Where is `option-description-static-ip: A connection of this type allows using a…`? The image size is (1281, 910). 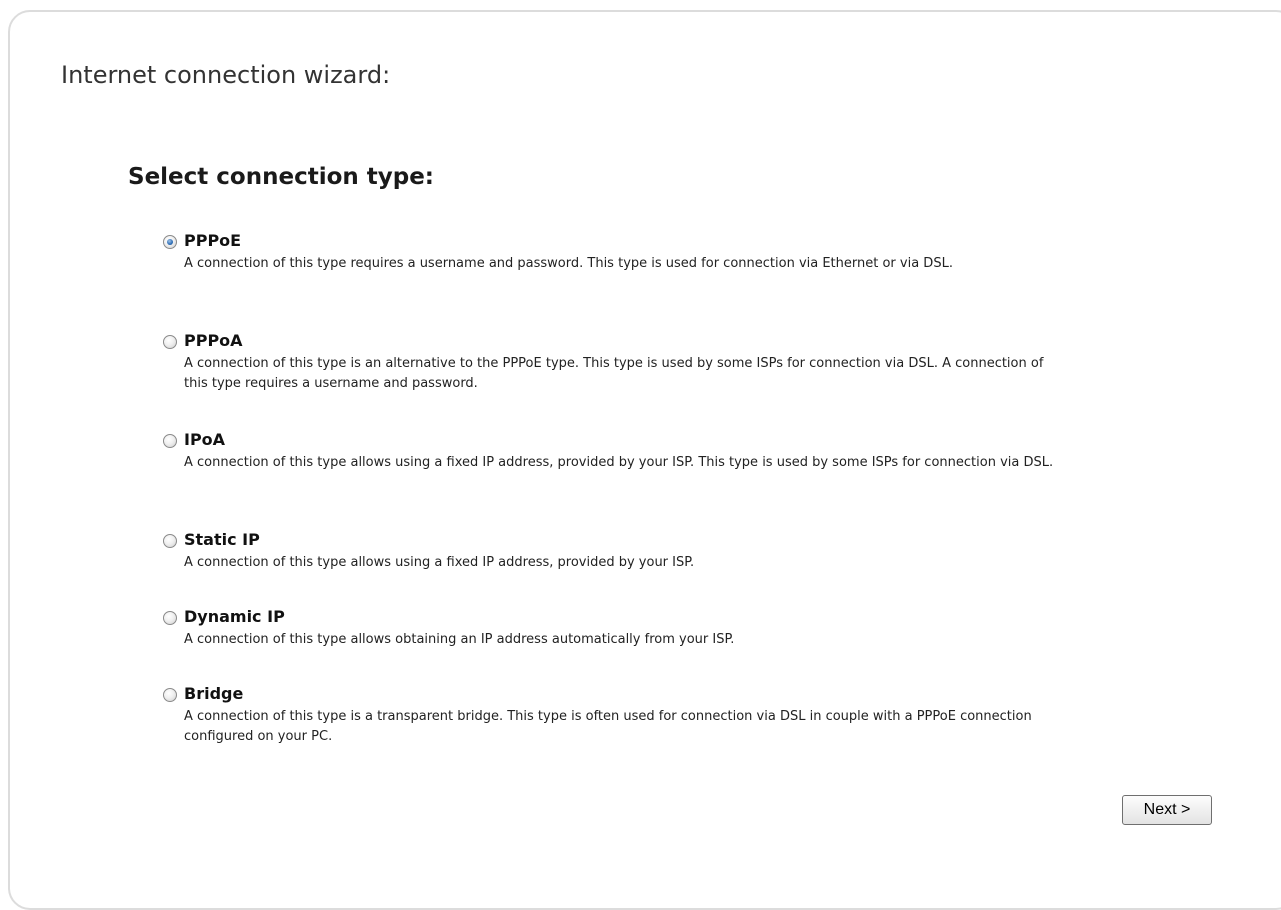 option-description-static-ip: A connection of this type allows using a… is located at coordinates (439, 562).